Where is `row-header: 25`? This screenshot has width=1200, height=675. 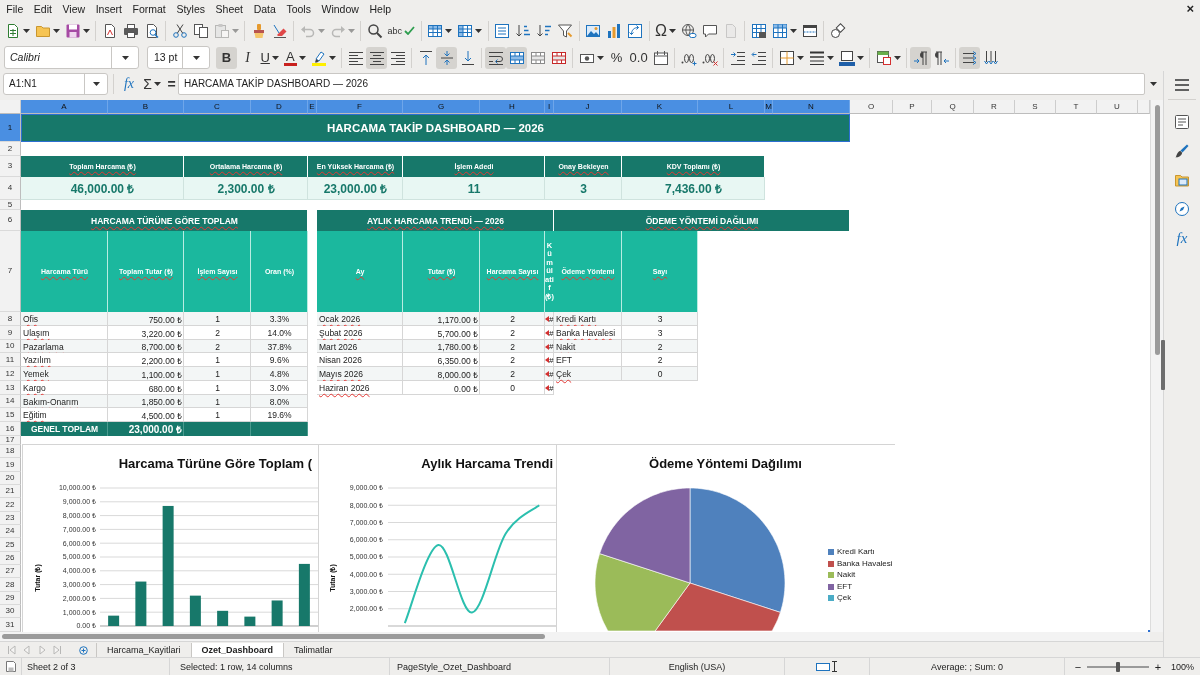 row-header: 25 is located at coordinates (10, 545).